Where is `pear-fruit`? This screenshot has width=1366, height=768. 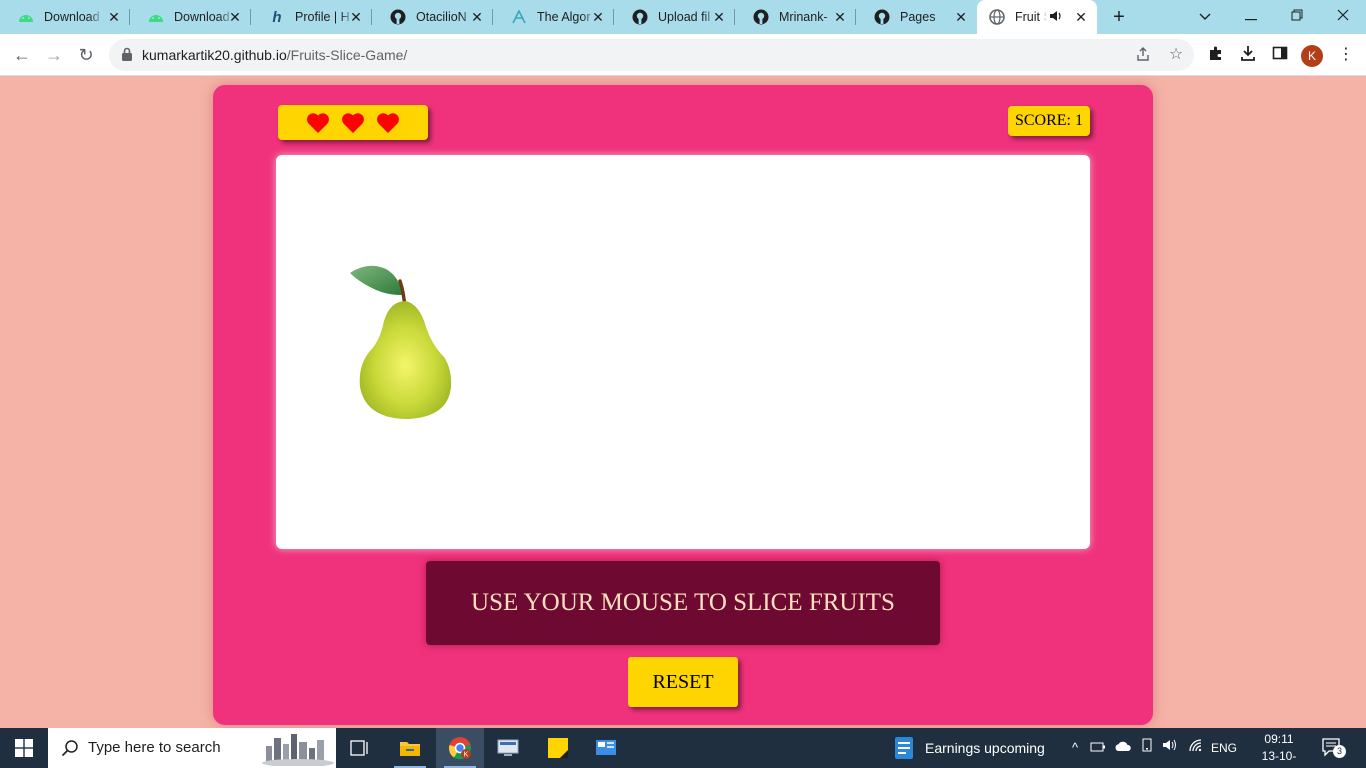
pear-fruit is located at coordinates (400, 342).